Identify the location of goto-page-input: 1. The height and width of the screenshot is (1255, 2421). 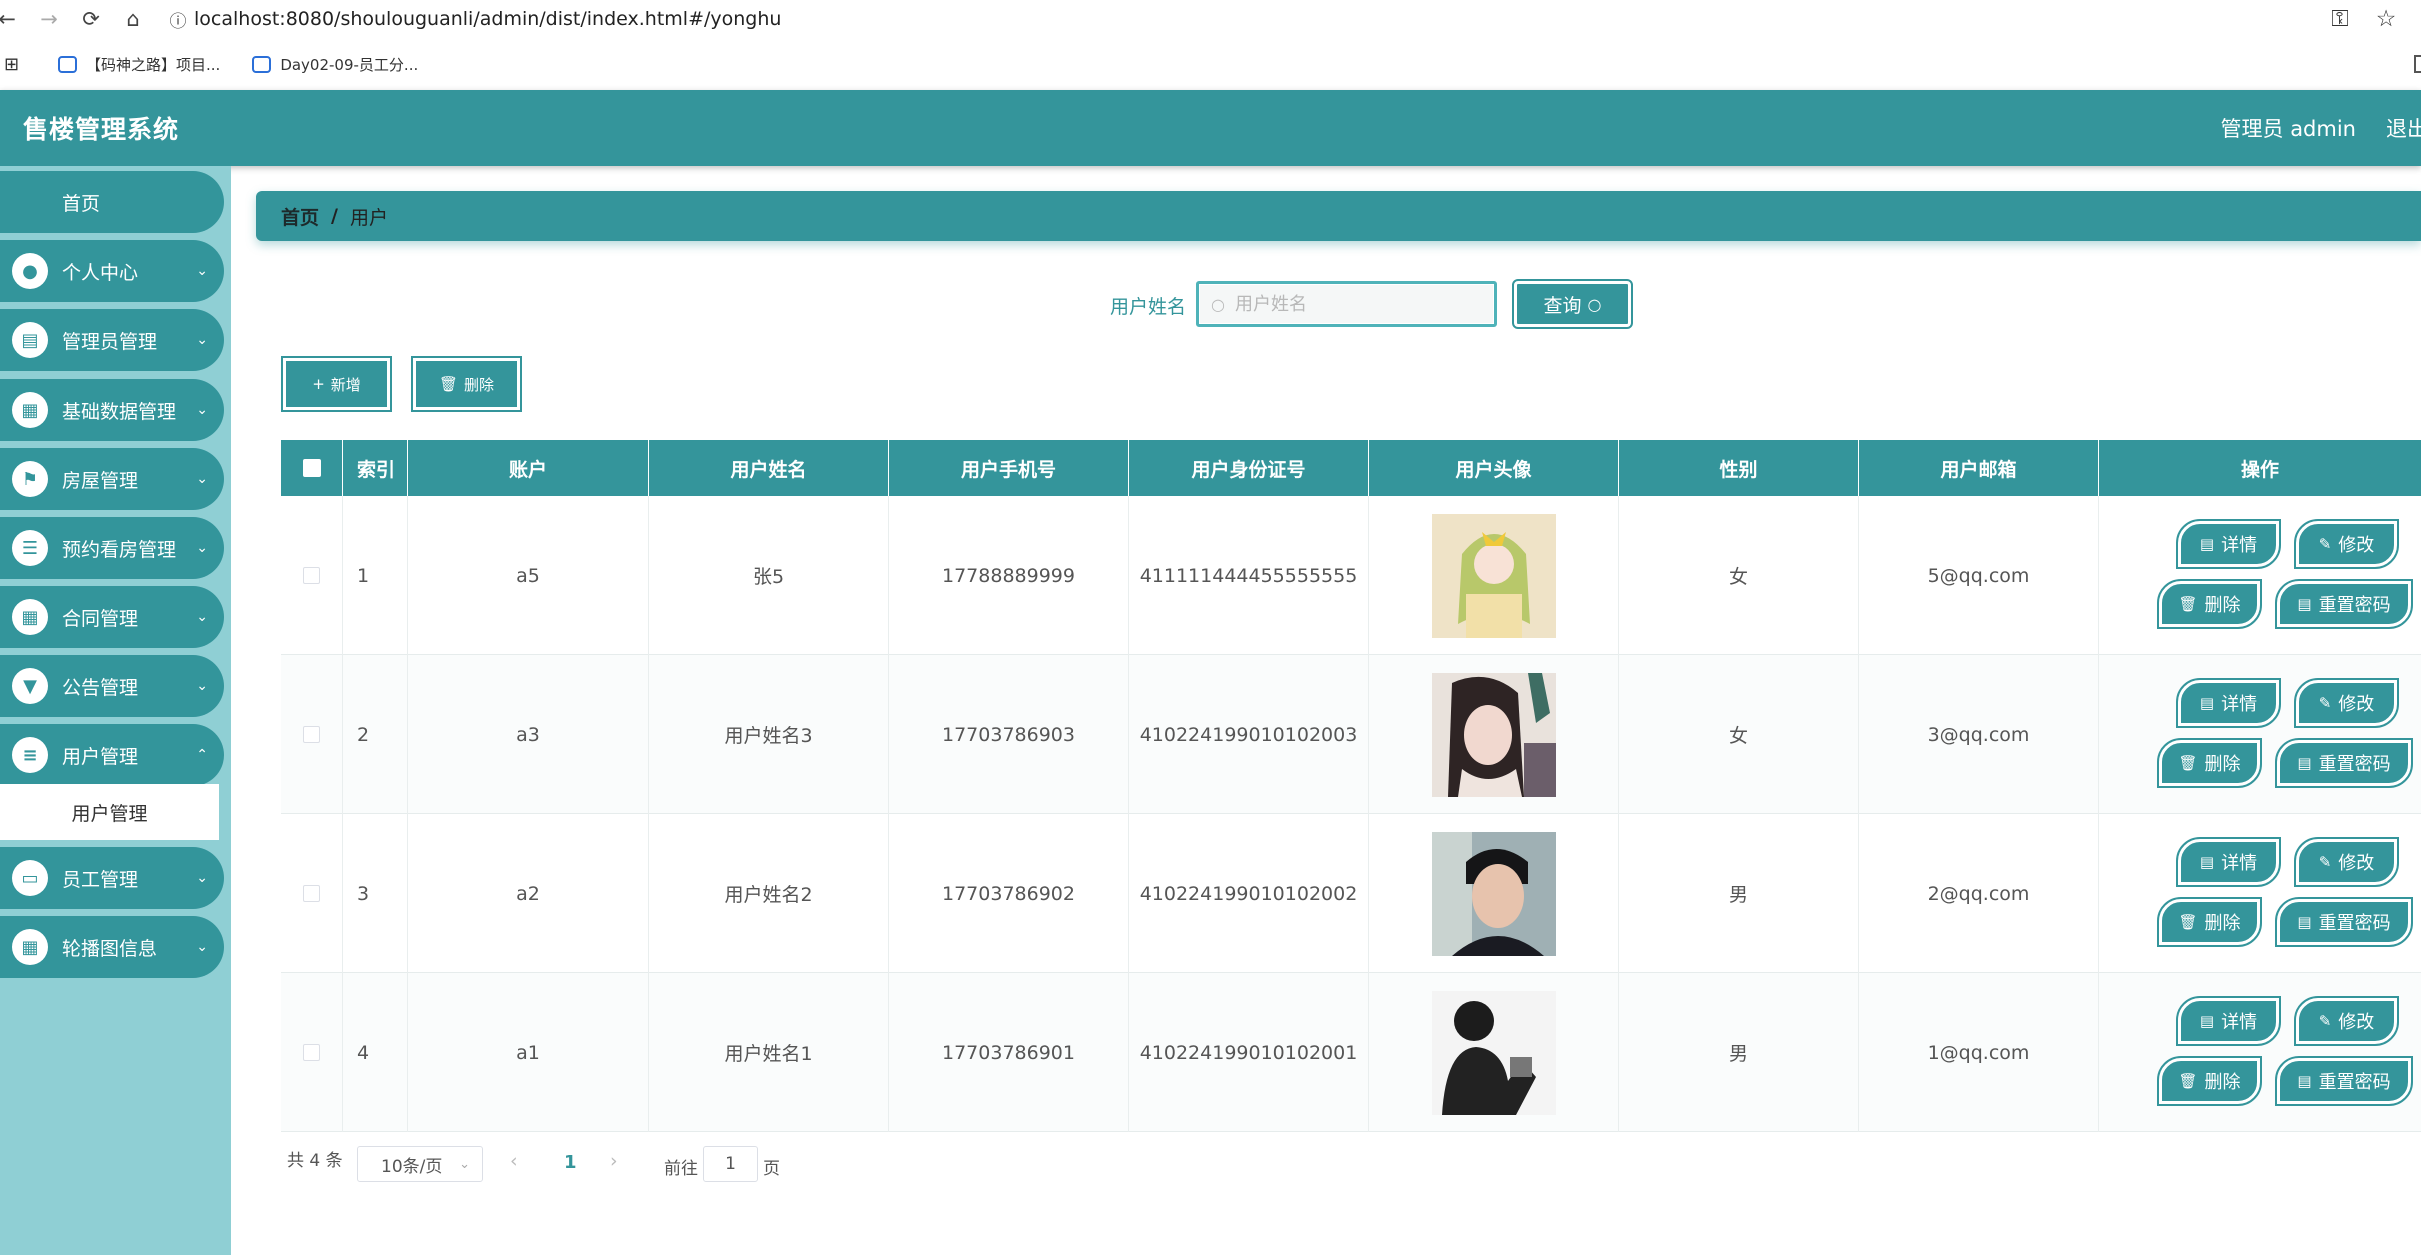
(730, 1164).